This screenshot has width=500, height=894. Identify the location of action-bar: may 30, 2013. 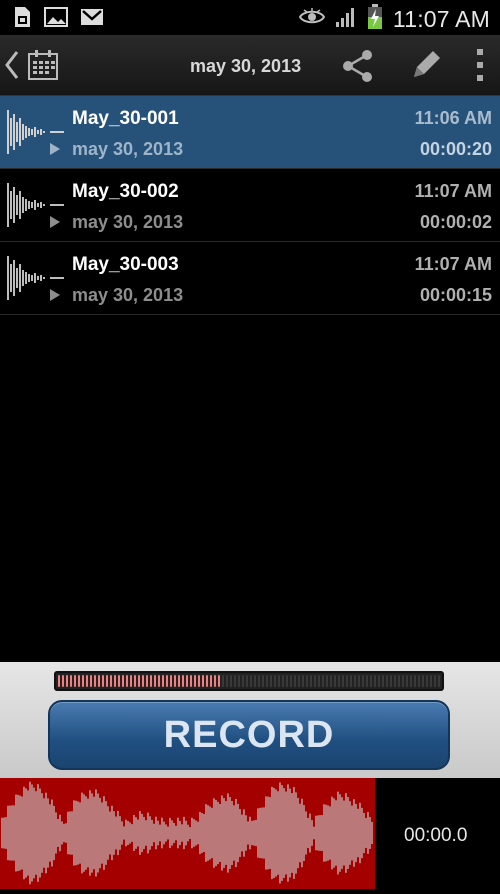
(250, 65).